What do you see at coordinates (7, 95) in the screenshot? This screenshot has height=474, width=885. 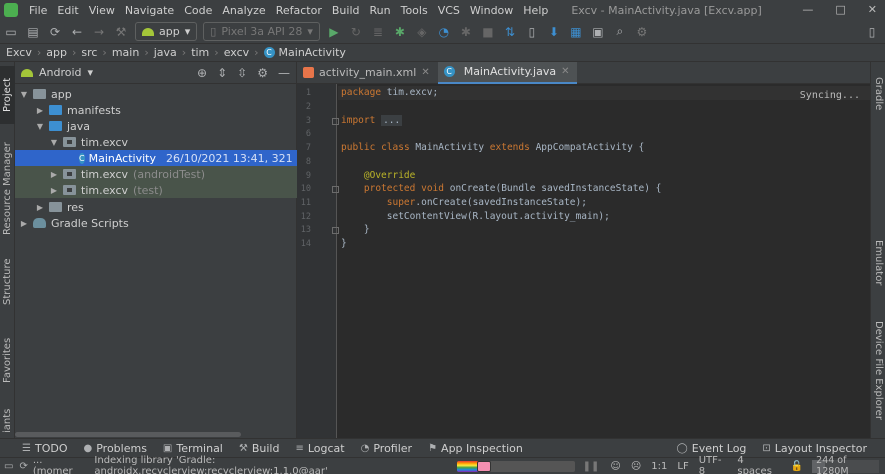 I see `project-tool-tab: Project` at bounding box center [7, 95].